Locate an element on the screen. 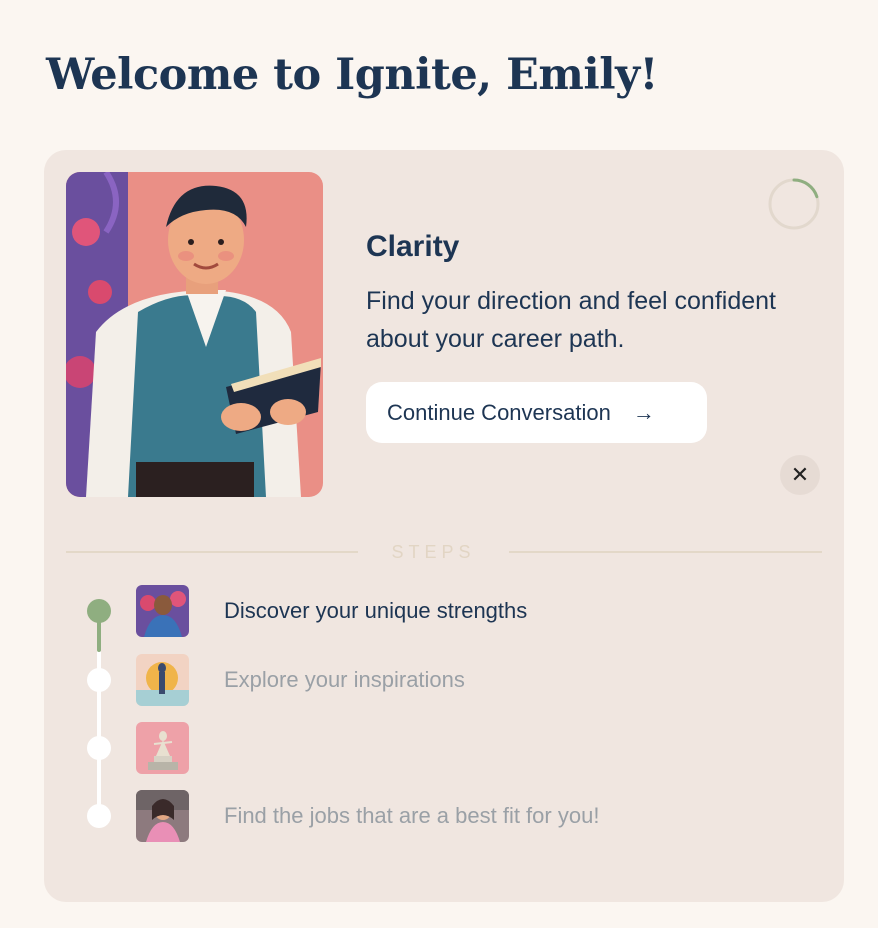  step-item: Explore your inspirations is located at coordinates (444, 680).